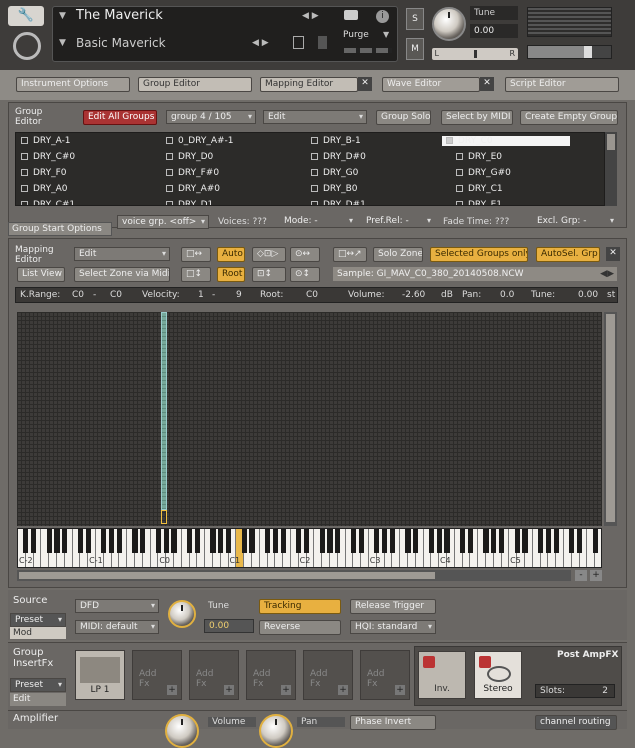  I want to click on fx-slot-empty-5: Add Fx +, so click(328, 675).